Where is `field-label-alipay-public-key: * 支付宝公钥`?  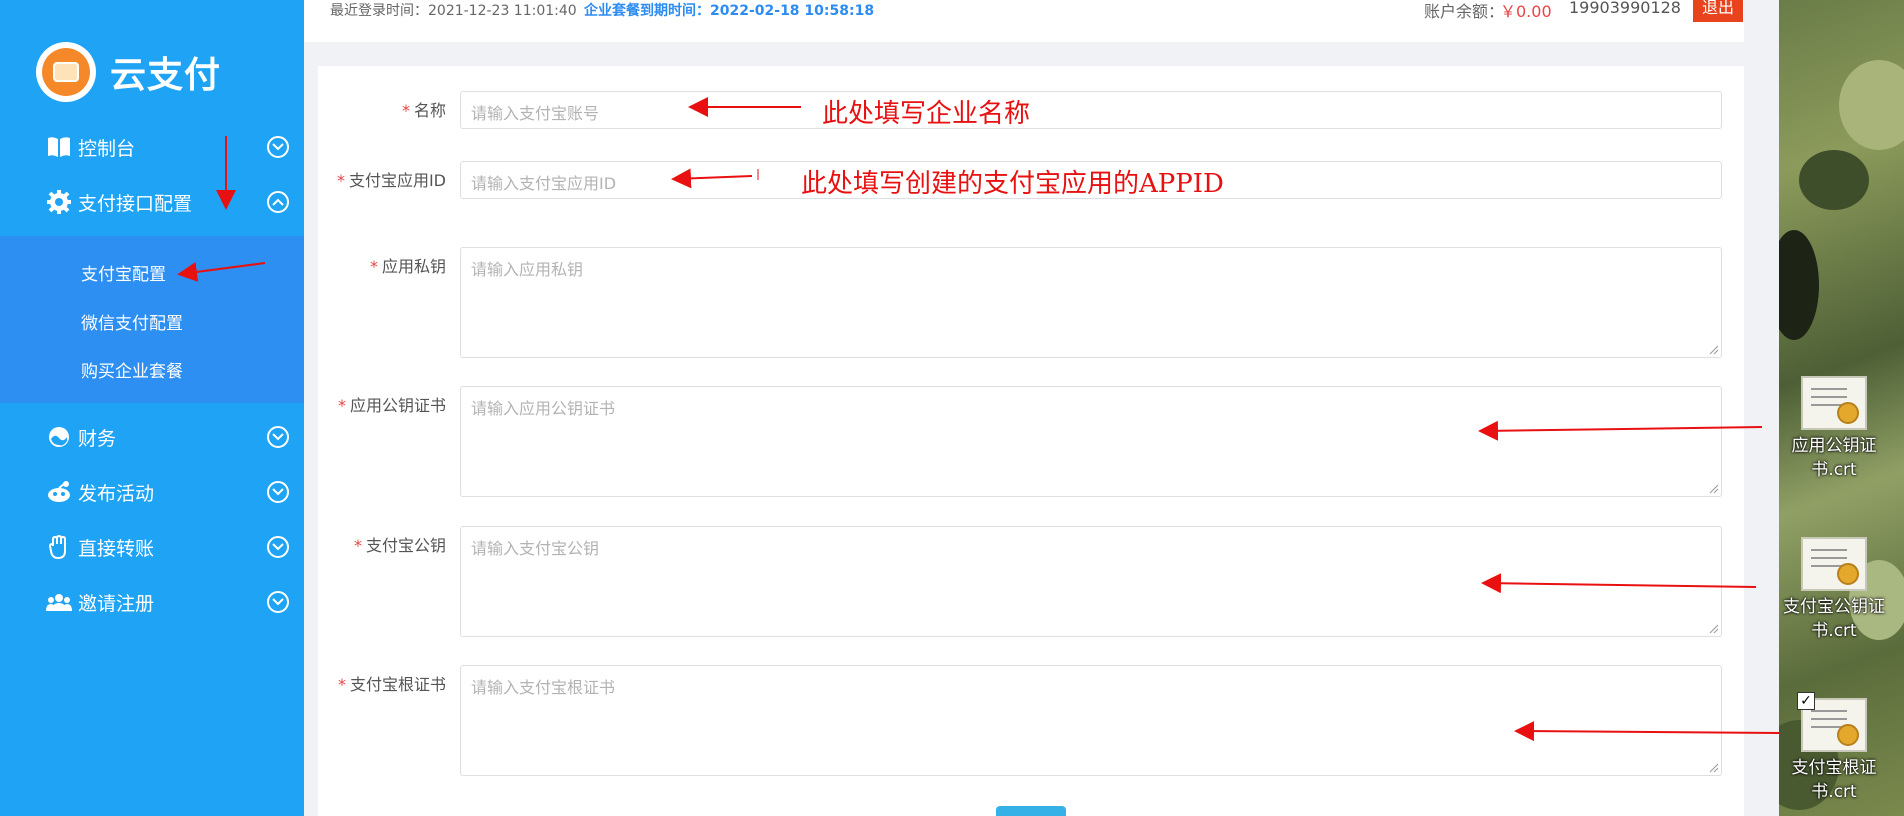 field-label-alipay-public-key: * 支付宝公钥 is located at coordinates (376, 545).